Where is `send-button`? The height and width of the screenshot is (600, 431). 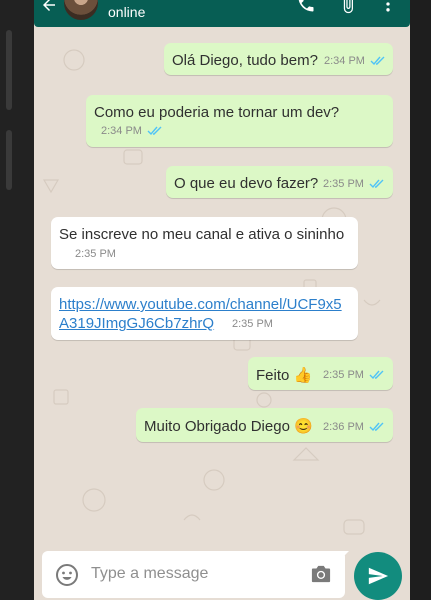
send-button is located at coordinates (378, 576).